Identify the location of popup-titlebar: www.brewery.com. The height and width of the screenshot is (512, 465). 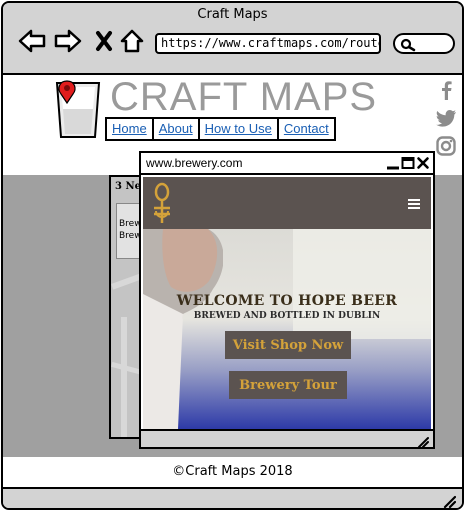
(287, 164).